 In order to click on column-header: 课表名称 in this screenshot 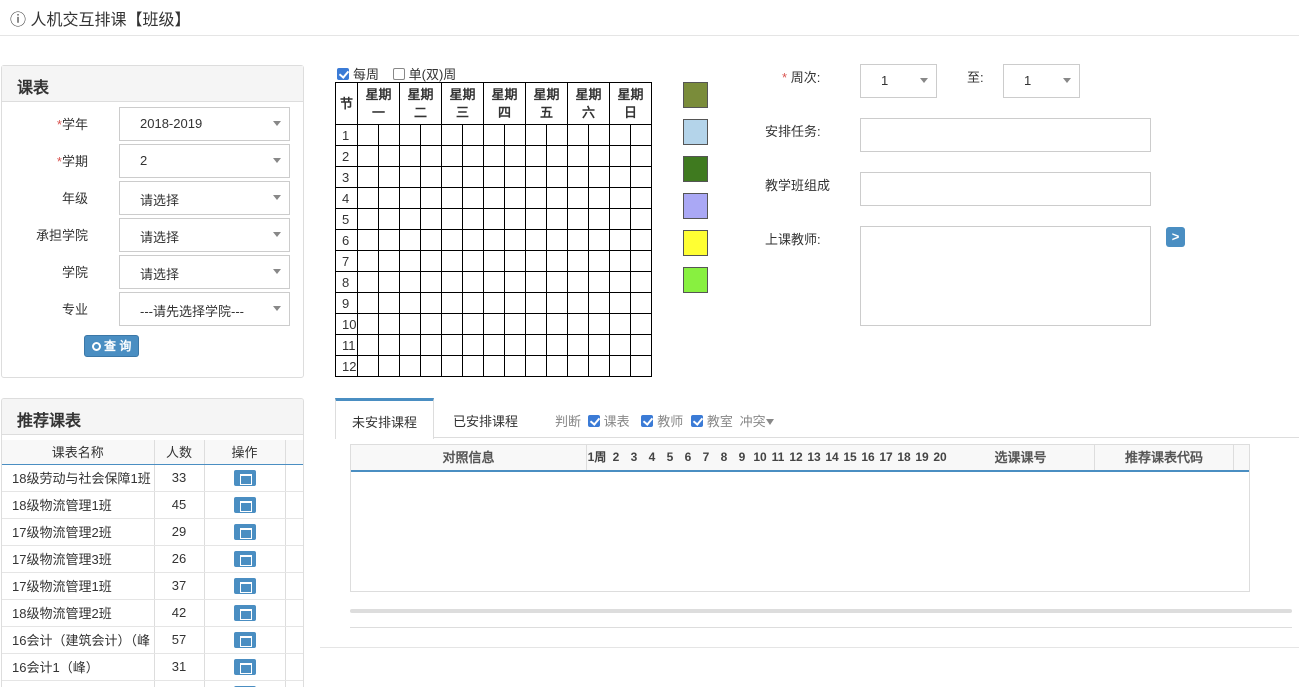, I will do `click(78, 452)`.